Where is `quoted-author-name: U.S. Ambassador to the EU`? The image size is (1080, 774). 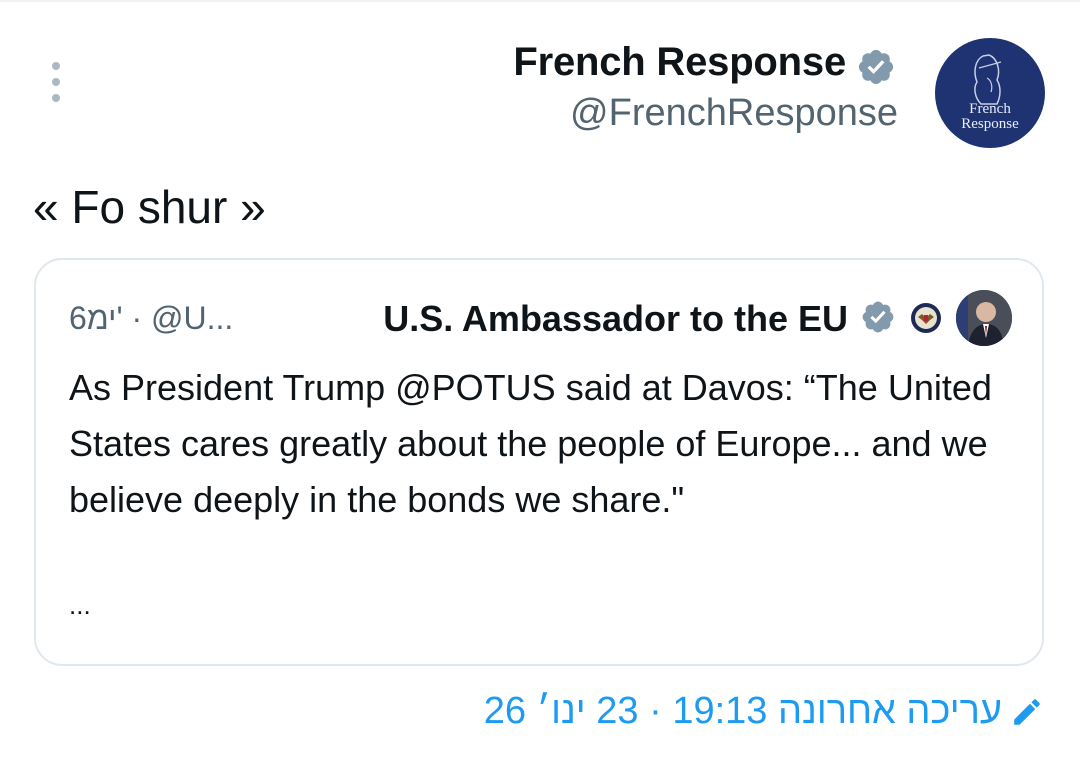
quoted-author-name: U.S. Ambassador to the EU is located at coordinates (615, 319).